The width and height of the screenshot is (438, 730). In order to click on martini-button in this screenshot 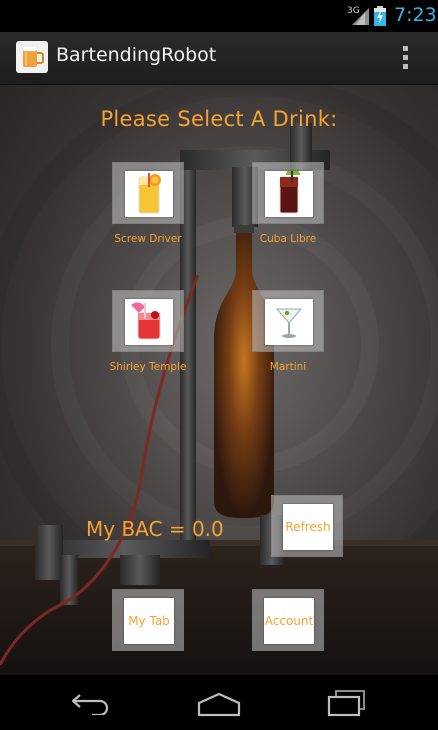, I will do `click(288, 321)`.